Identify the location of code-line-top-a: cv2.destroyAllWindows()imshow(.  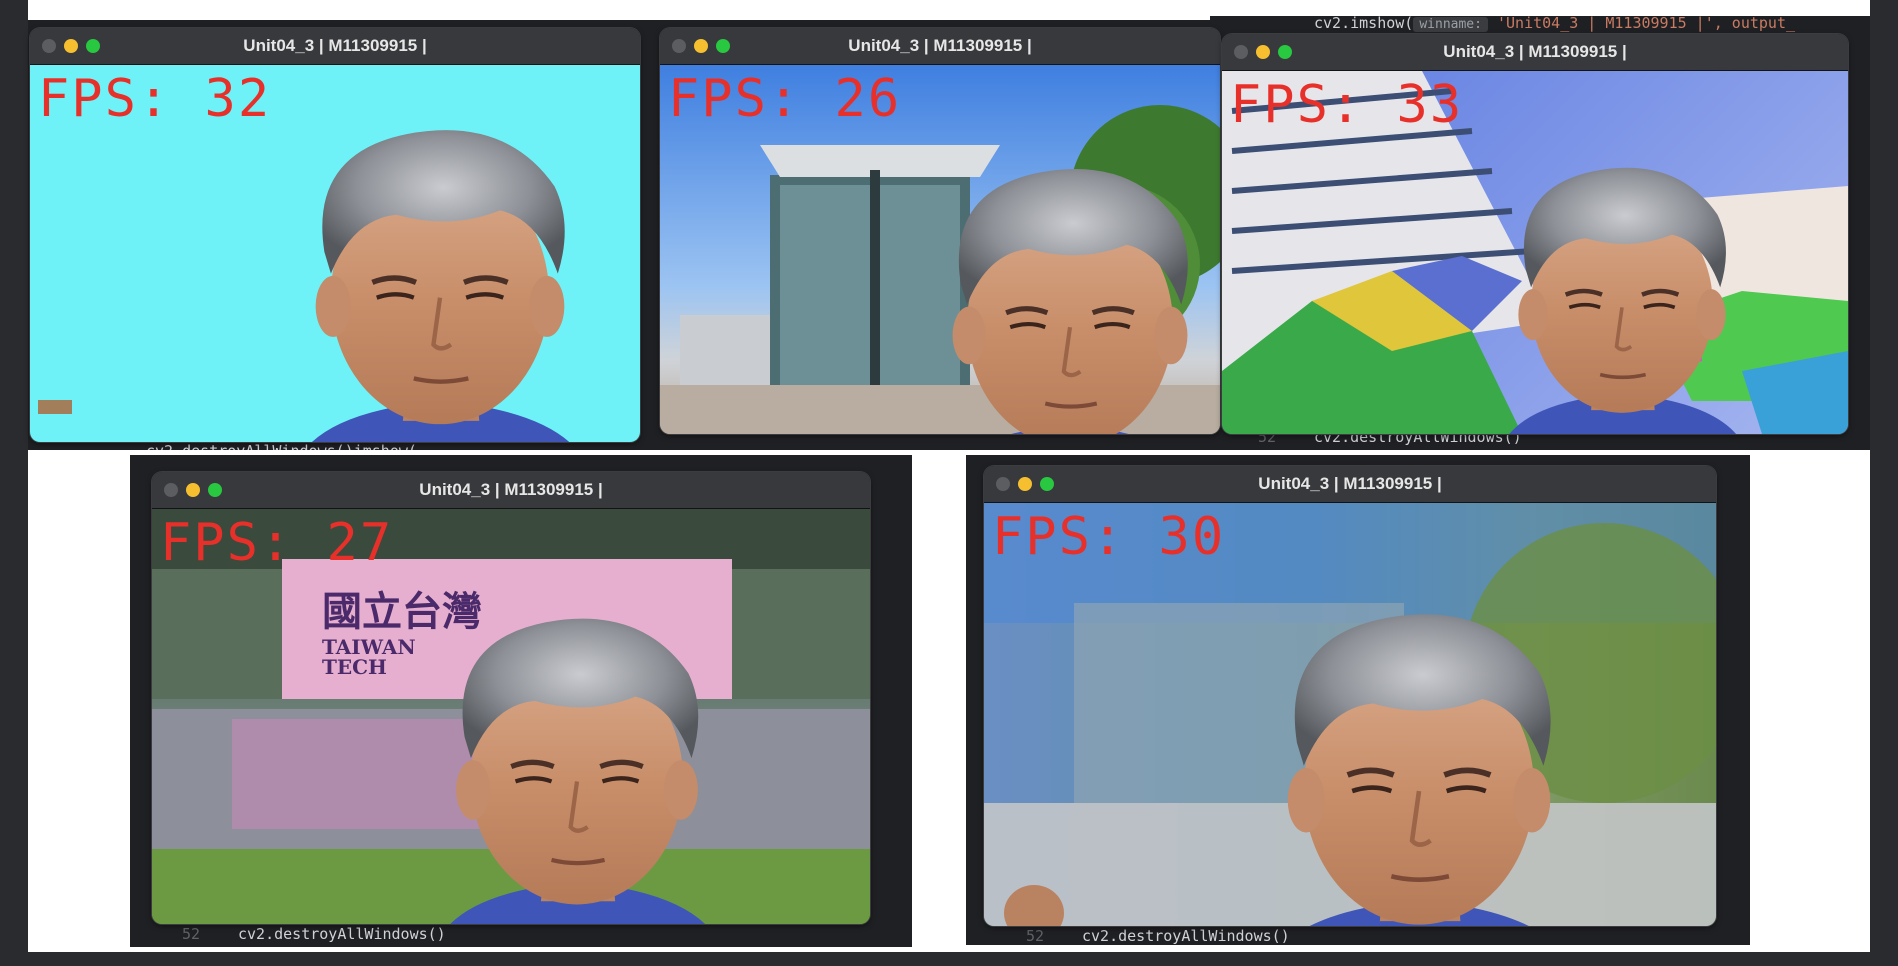
(281, 446).